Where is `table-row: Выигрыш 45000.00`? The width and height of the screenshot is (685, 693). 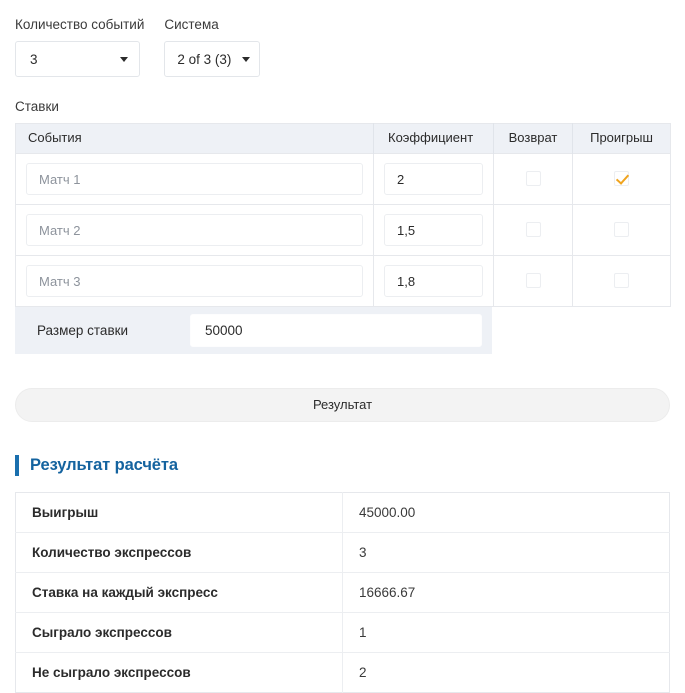
table-row: Выигрыш 45000.00 is located at coordinates (342, 512).